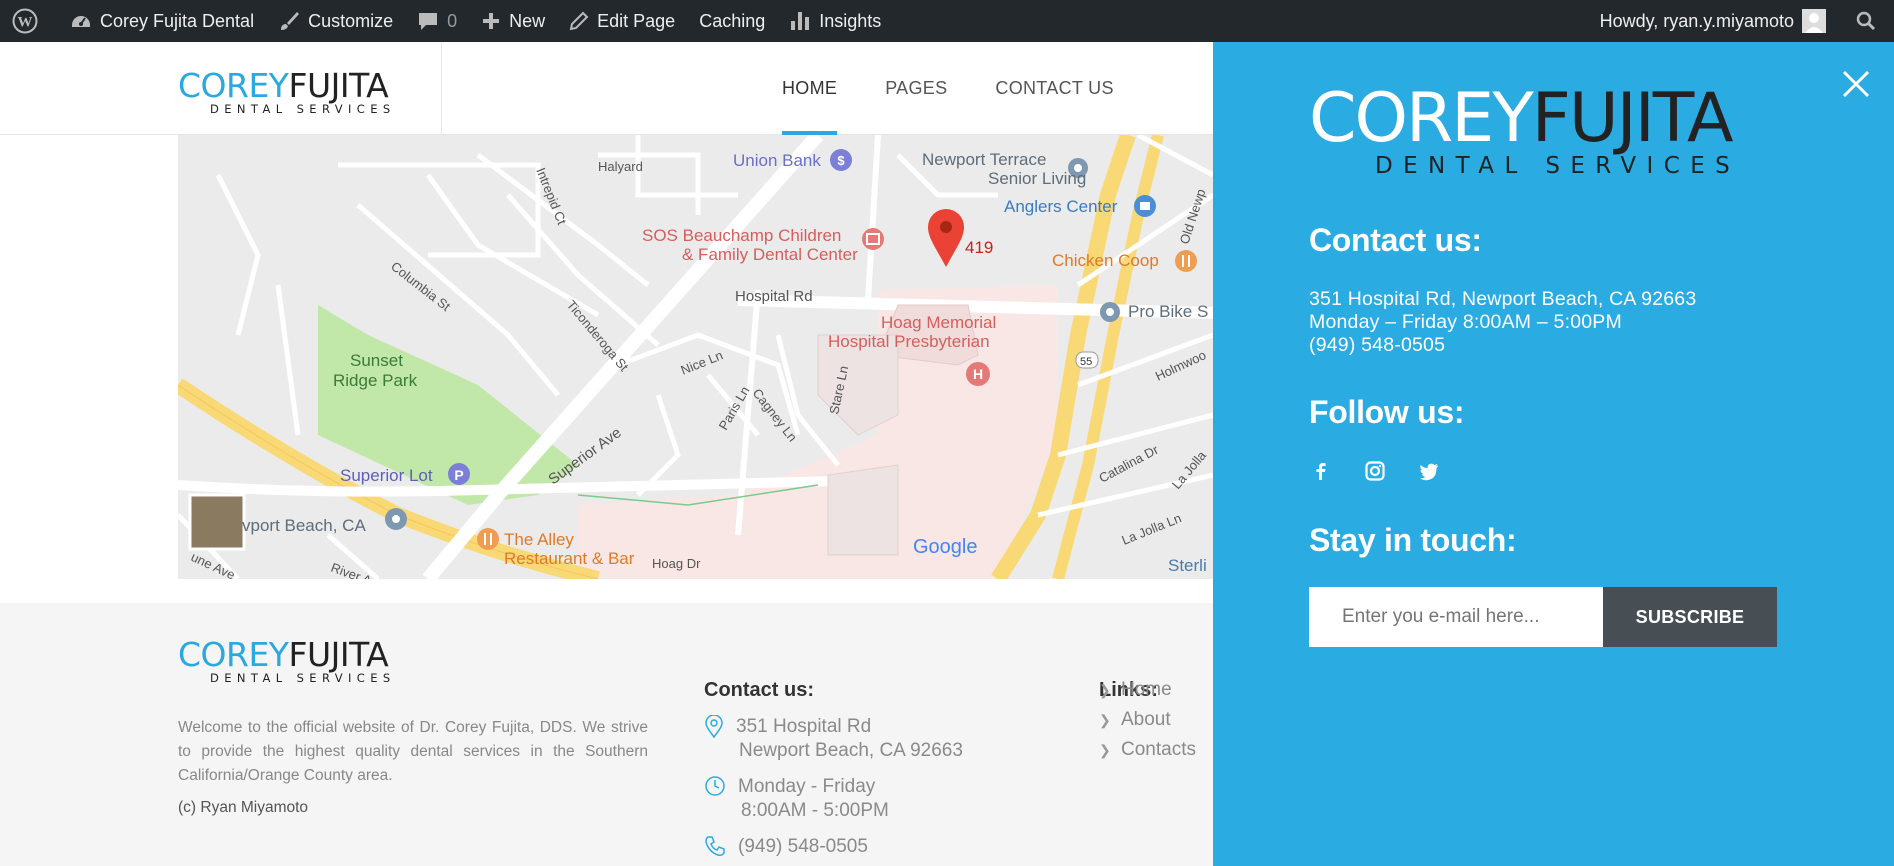  I want to click on bar-chart-icon, so click(800, 21).